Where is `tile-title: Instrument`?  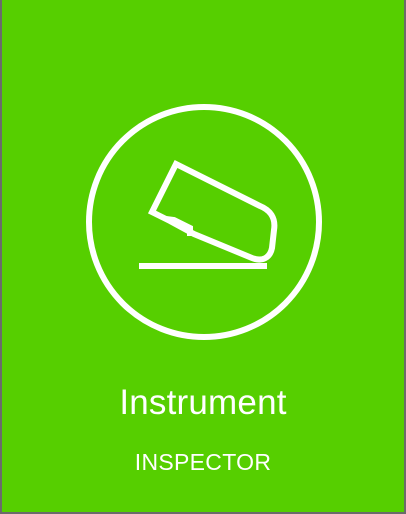 tile-title: Instrument is located at coordinates (203, 402).